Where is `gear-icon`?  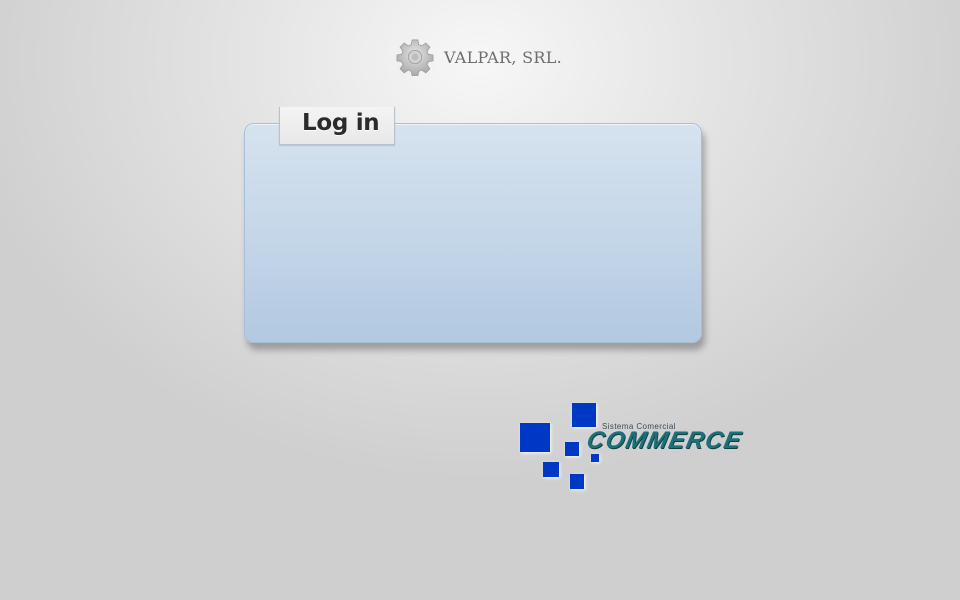 gear-icon is located at coordinates (415, 57).